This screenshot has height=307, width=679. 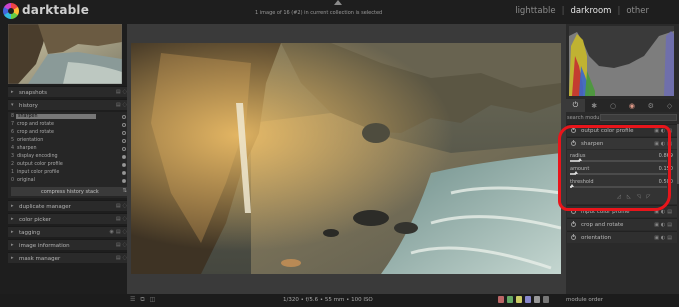 What do you see at coordinates (69, 181) in the screenshot?
I see `history-item: 0 original` at bounding box center [69, 181].